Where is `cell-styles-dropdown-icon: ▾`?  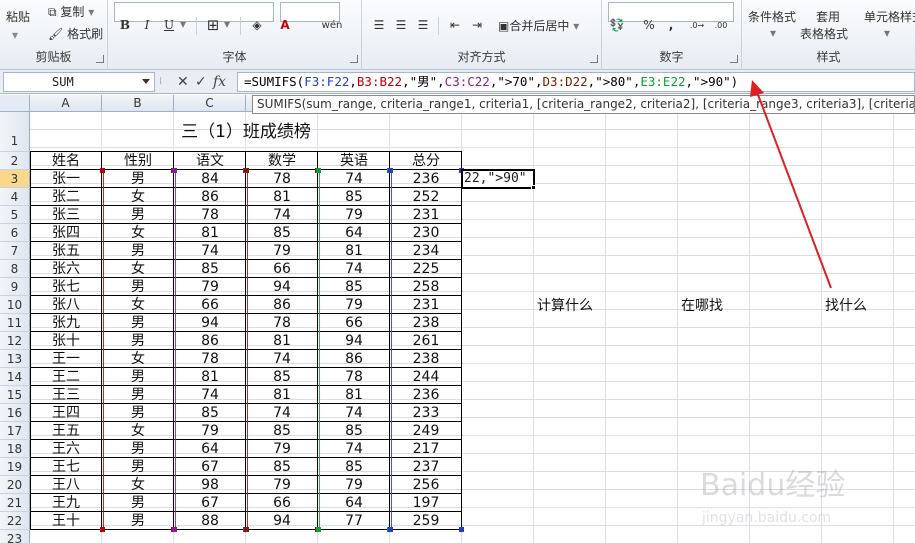
cell-styles-dropdown-icon: ▾ is located at coordinates (887, 33).